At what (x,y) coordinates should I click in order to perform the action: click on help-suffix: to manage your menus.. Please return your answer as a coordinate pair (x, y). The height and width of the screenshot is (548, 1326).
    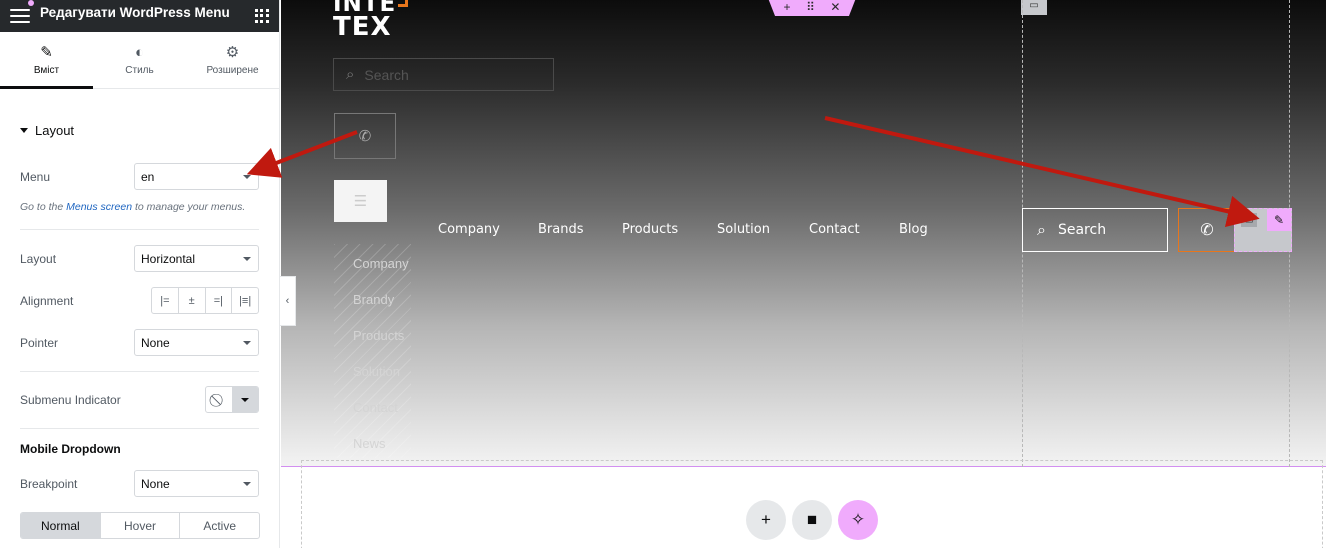
    Looking at the image, I should click on (190, 207).